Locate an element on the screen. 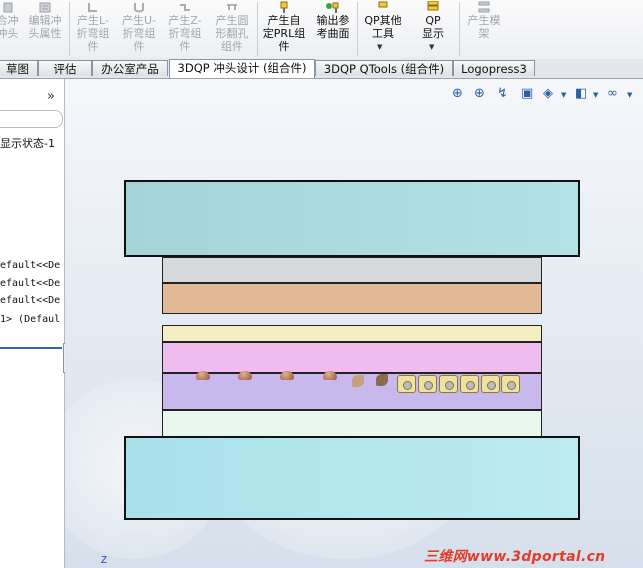 This screenshot has height=568, width=643. ribbon-button-z-bend: 产生Z- 折弯组件 is located at coordinates (185, 29).